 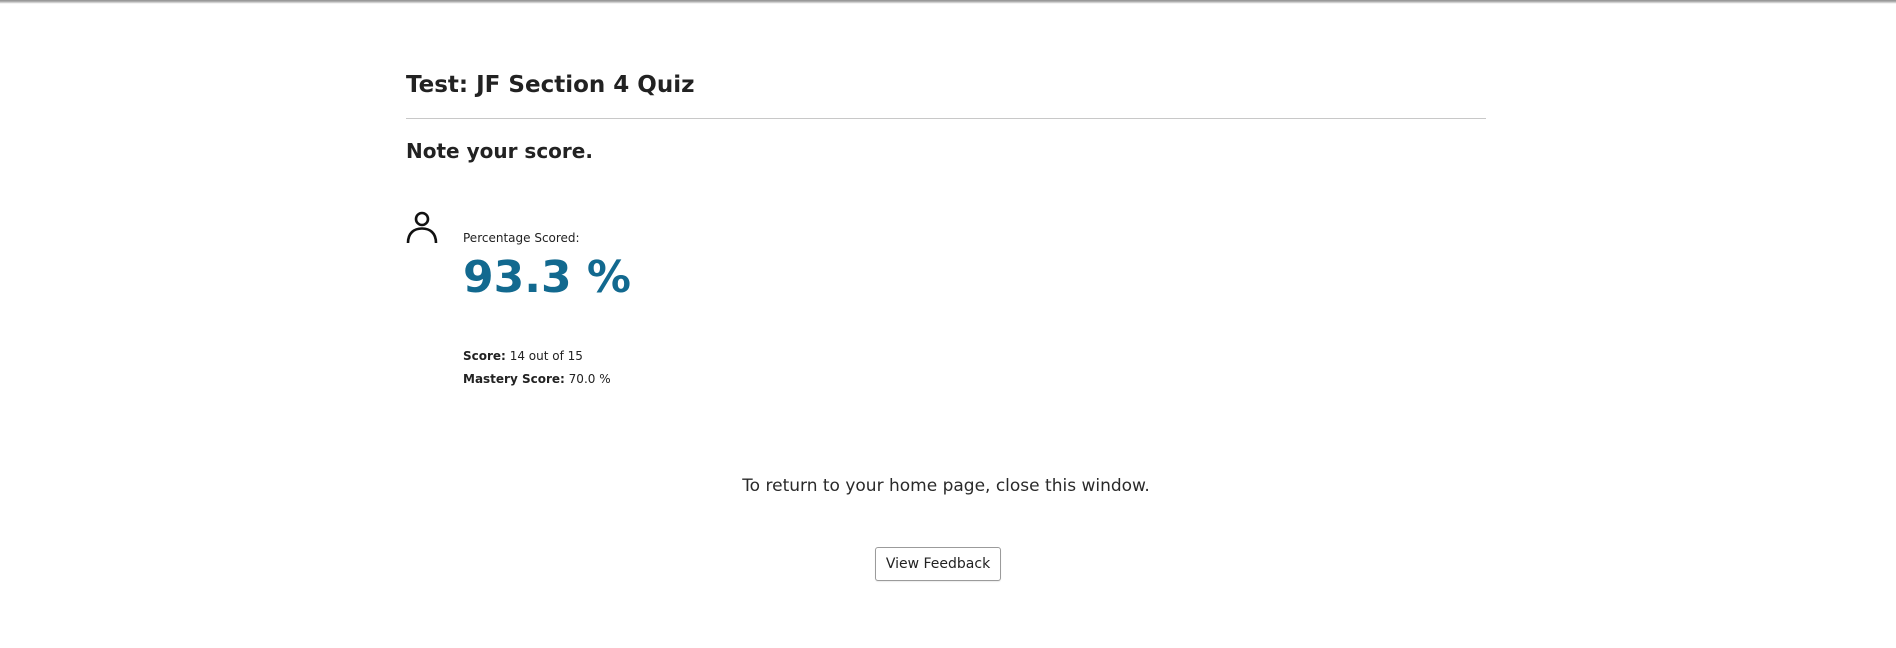 I want to click on title-divider, so click(x=946, y=118).